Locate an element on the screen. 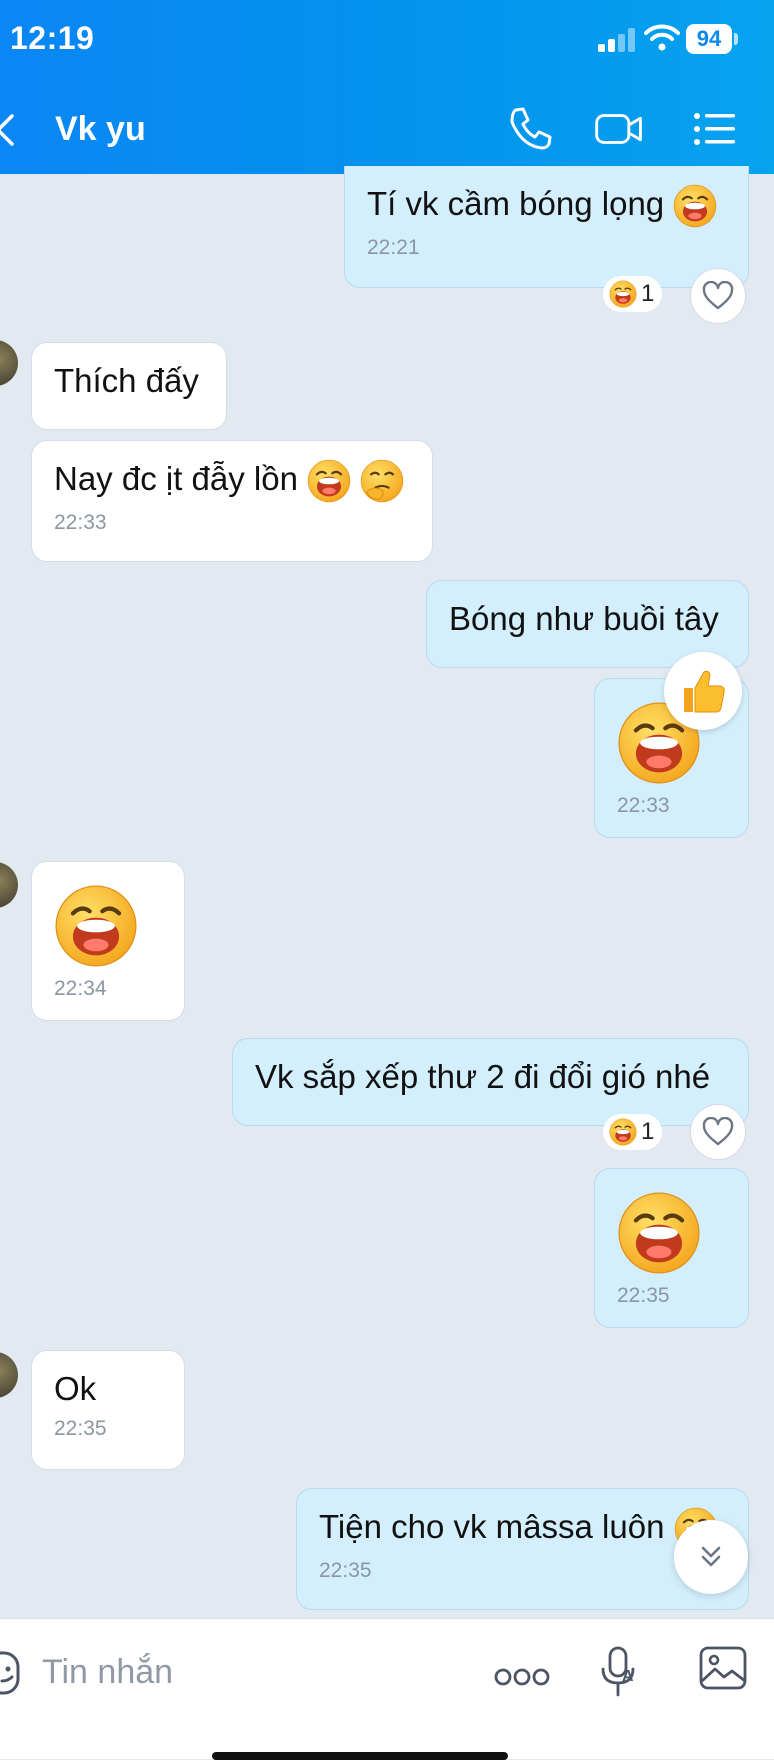  thinking-emoji is located at coordinates (382, 481).